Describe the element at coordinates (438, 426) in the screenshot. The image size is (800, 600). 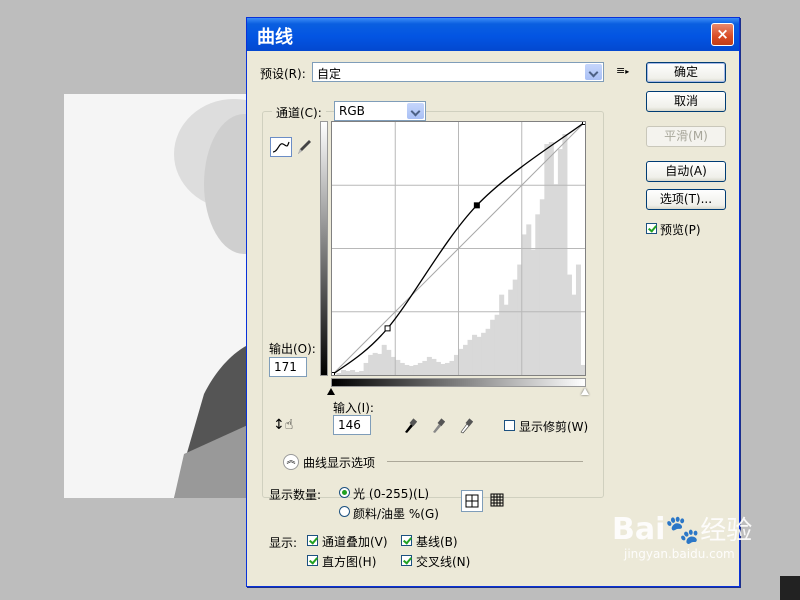
I see `gray-eyedropper-icon` at that location.